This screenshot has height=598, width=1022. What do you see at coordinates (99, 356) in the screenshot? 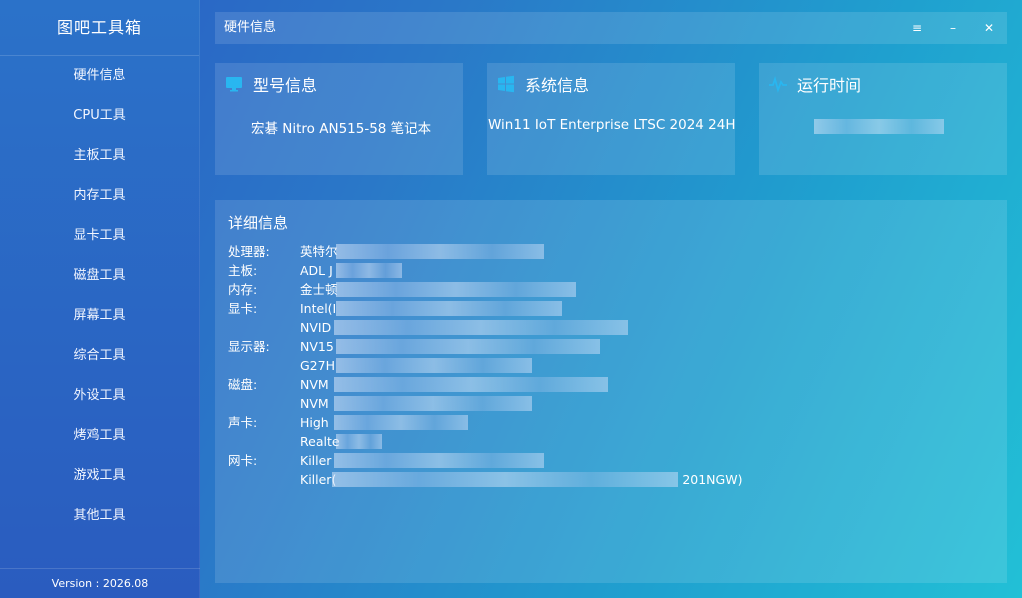
I see `sidebar-item-general-tools: 综合工具` at bounding box center [99, 356].